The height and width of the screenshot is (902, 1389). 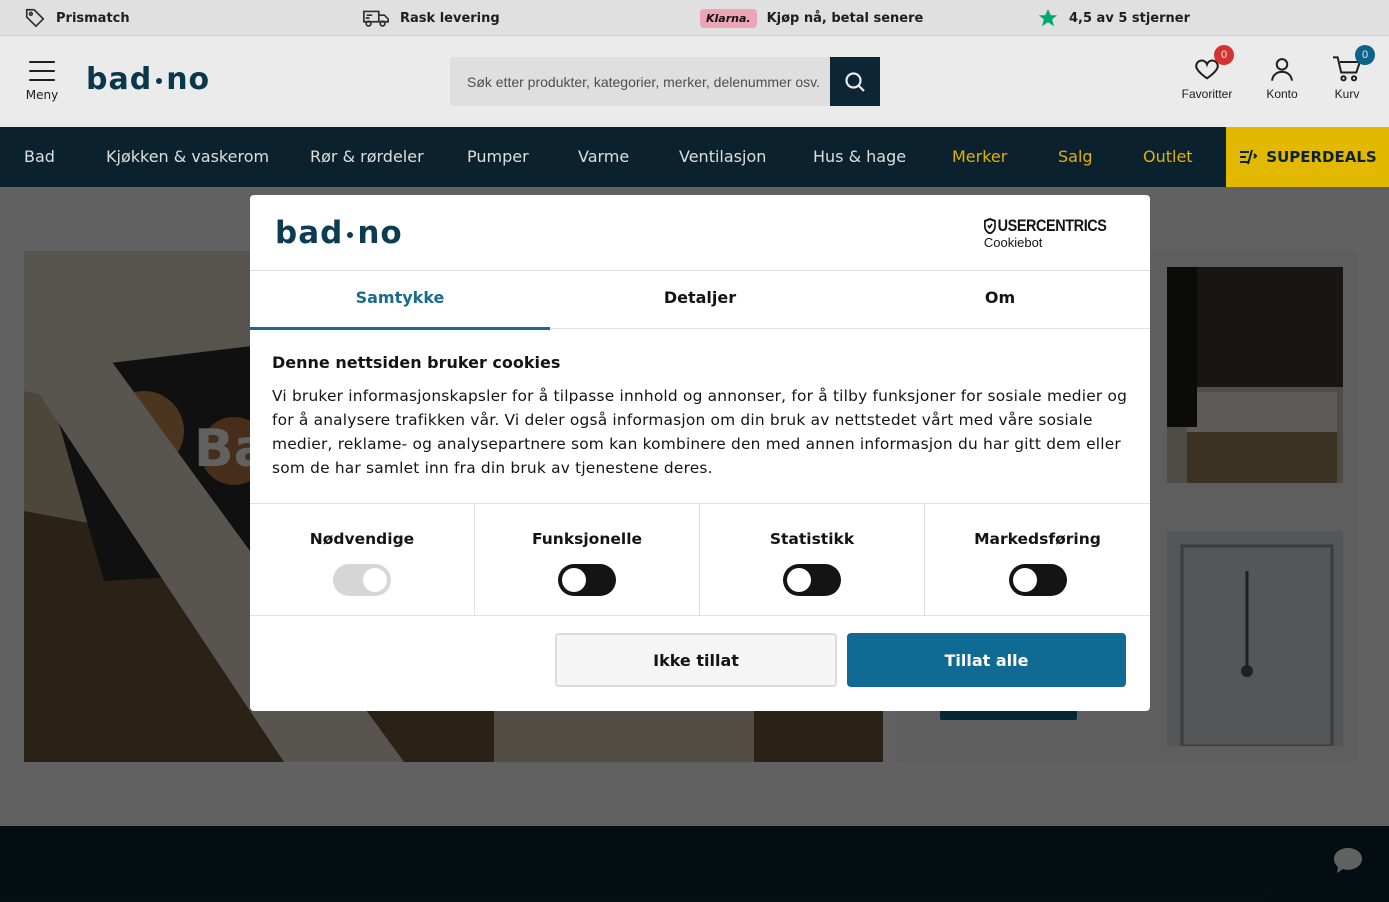 I want to click on provider-sub: Cookiebot, so click(x=1013, y=242).